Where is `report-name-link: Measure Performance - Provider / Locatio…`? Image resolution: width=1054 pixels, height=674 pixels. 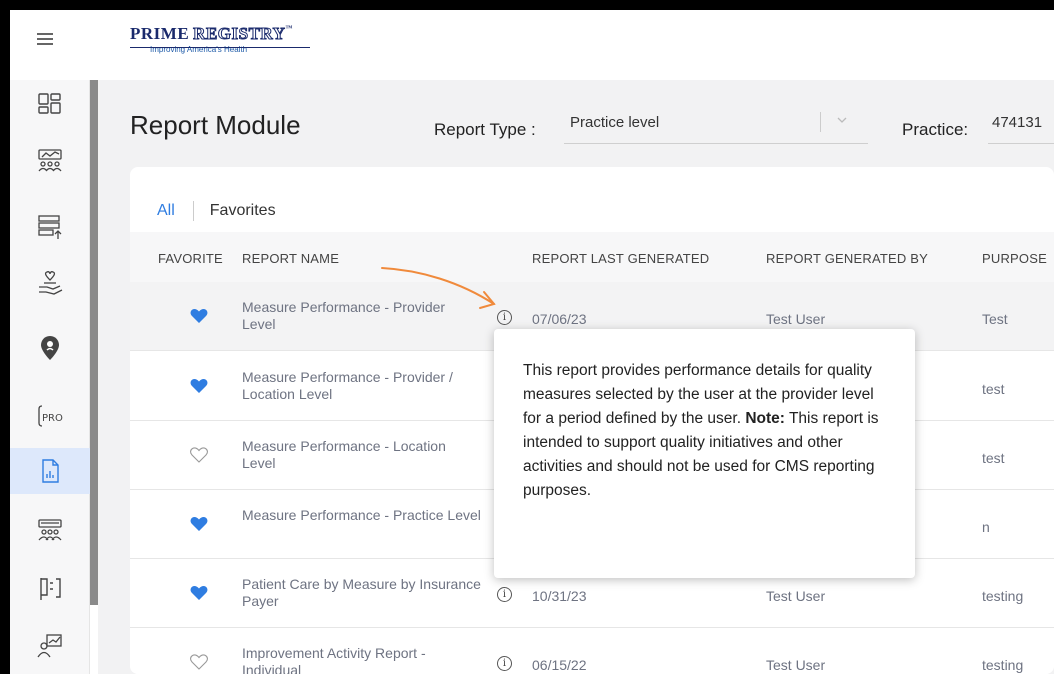
report-name-link: Measure Performance - Provider / Locatio… is located at coordinates (362, 386).